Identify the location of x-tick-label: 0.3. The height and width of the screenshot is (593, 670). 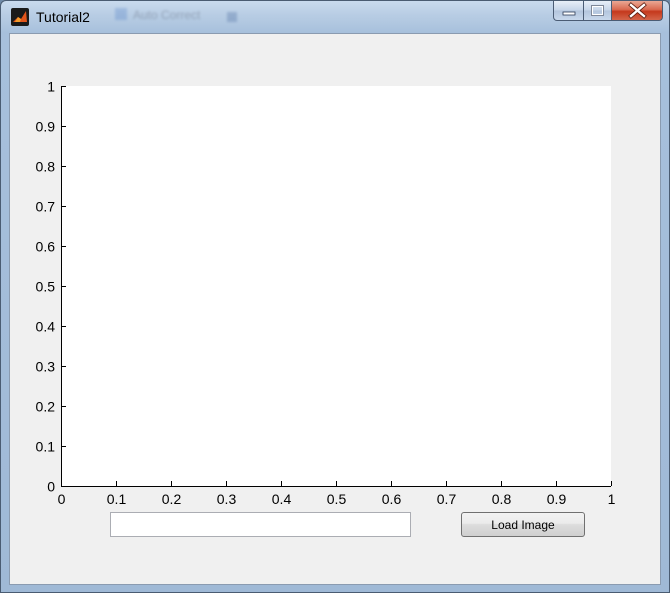
(227, 497).